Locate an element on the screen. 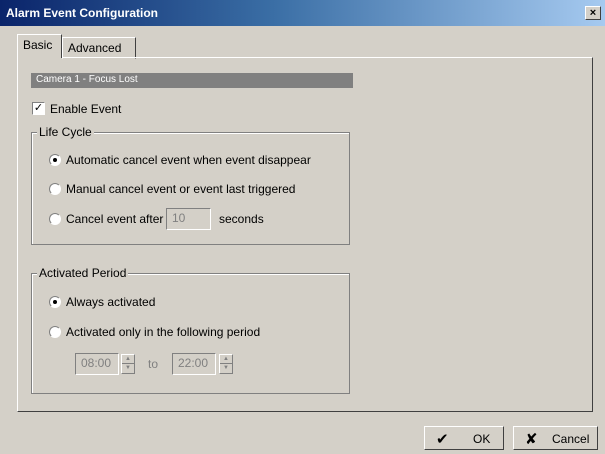 The width and height of the screenshot is (605, 454). radio-activated-period is located at coordinates (55, 332).